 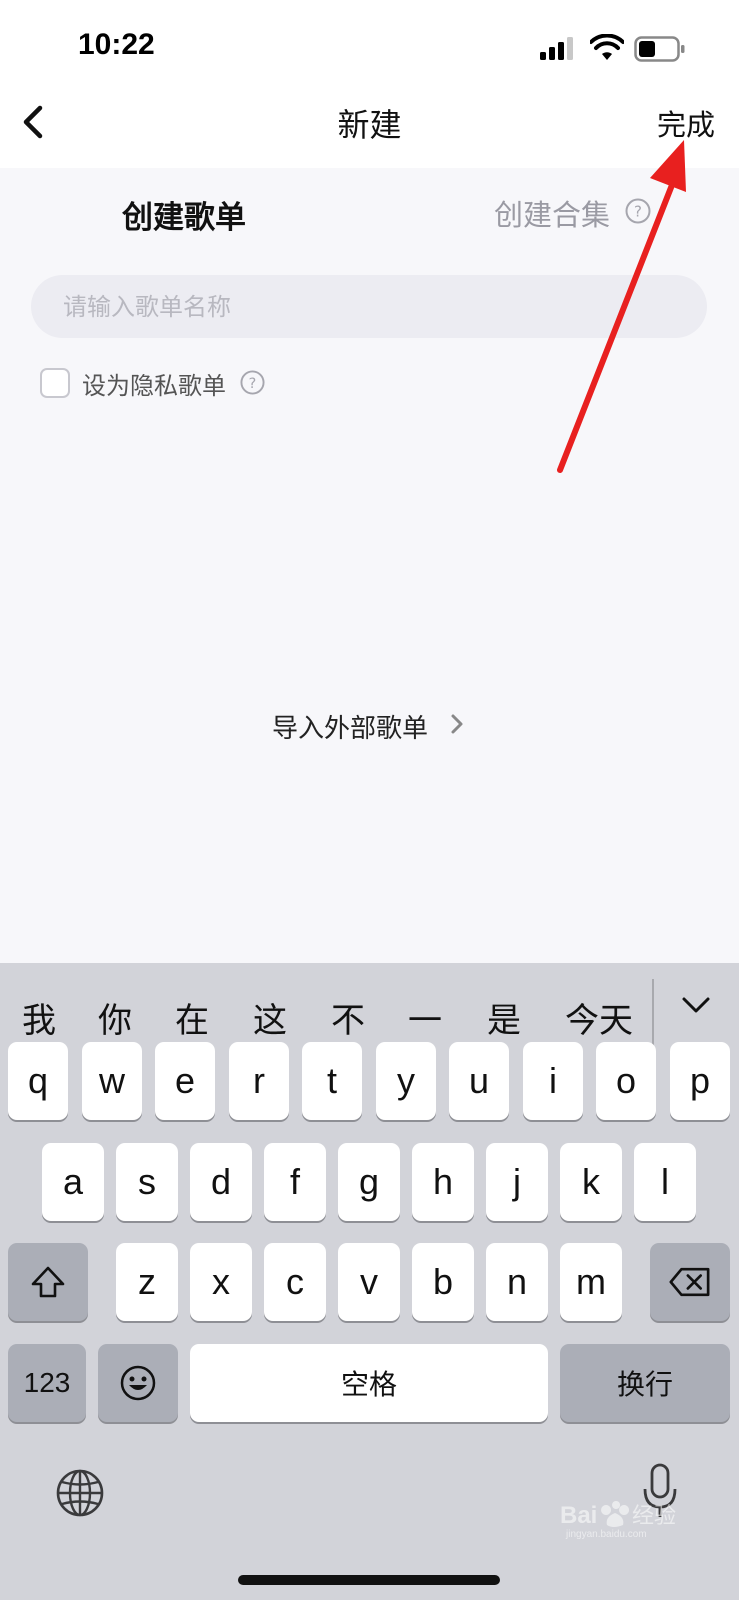 I want to click on key-f: f, so click(x=295, y=1182).